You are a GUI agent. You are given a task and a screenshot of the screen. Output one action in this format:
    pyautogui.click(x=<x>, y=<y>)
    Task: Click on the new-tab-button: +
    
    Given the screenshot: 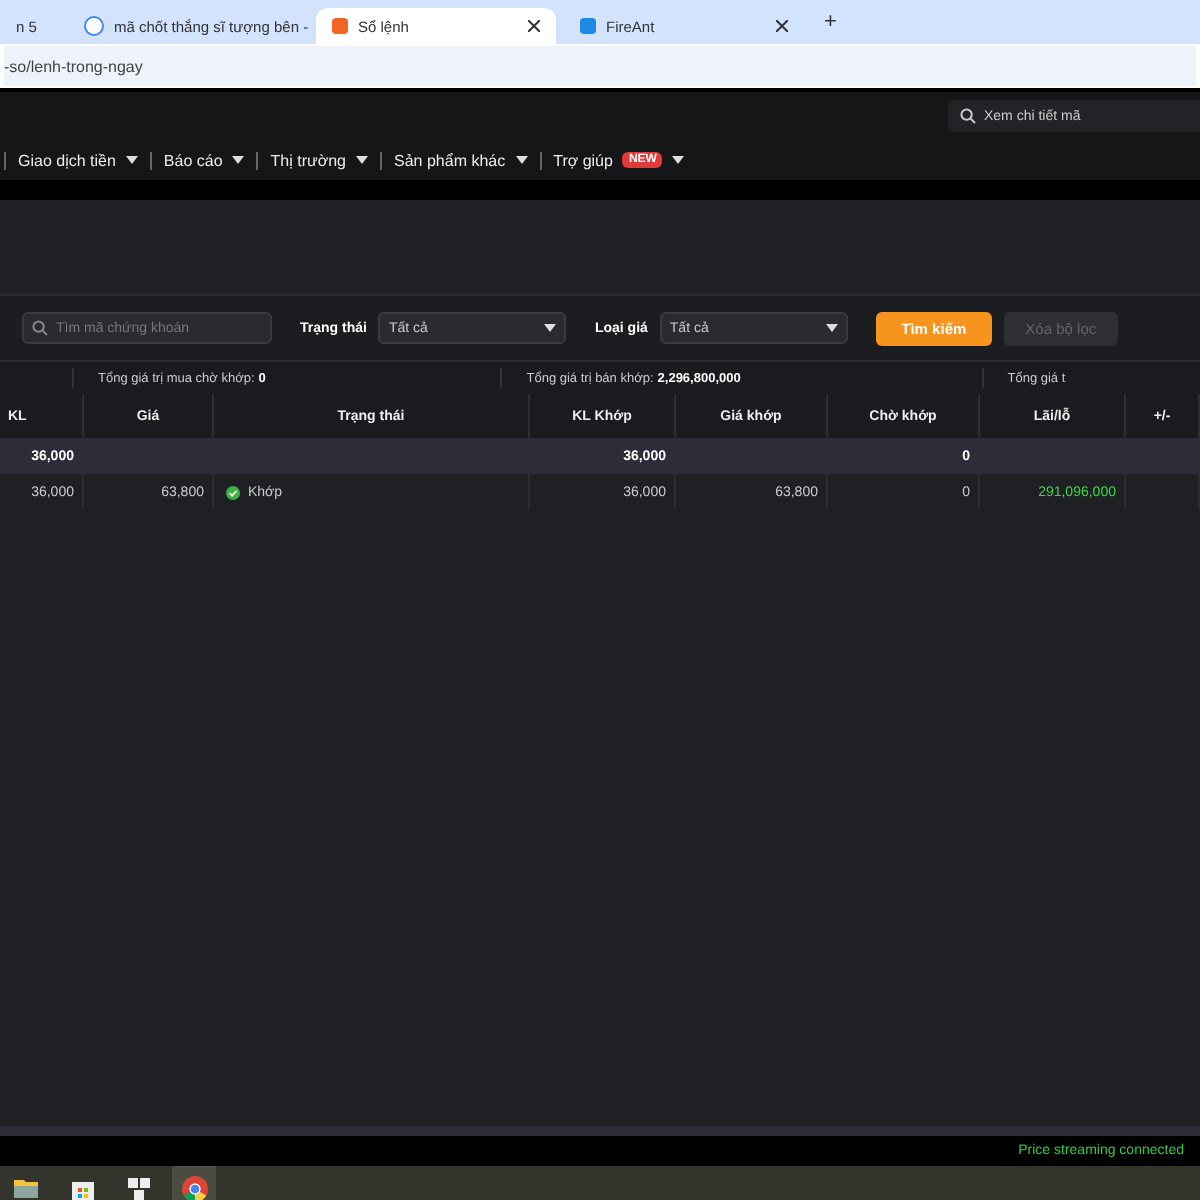 What is the action you would take?
    pyautogui.click(x=830, y=22)
    